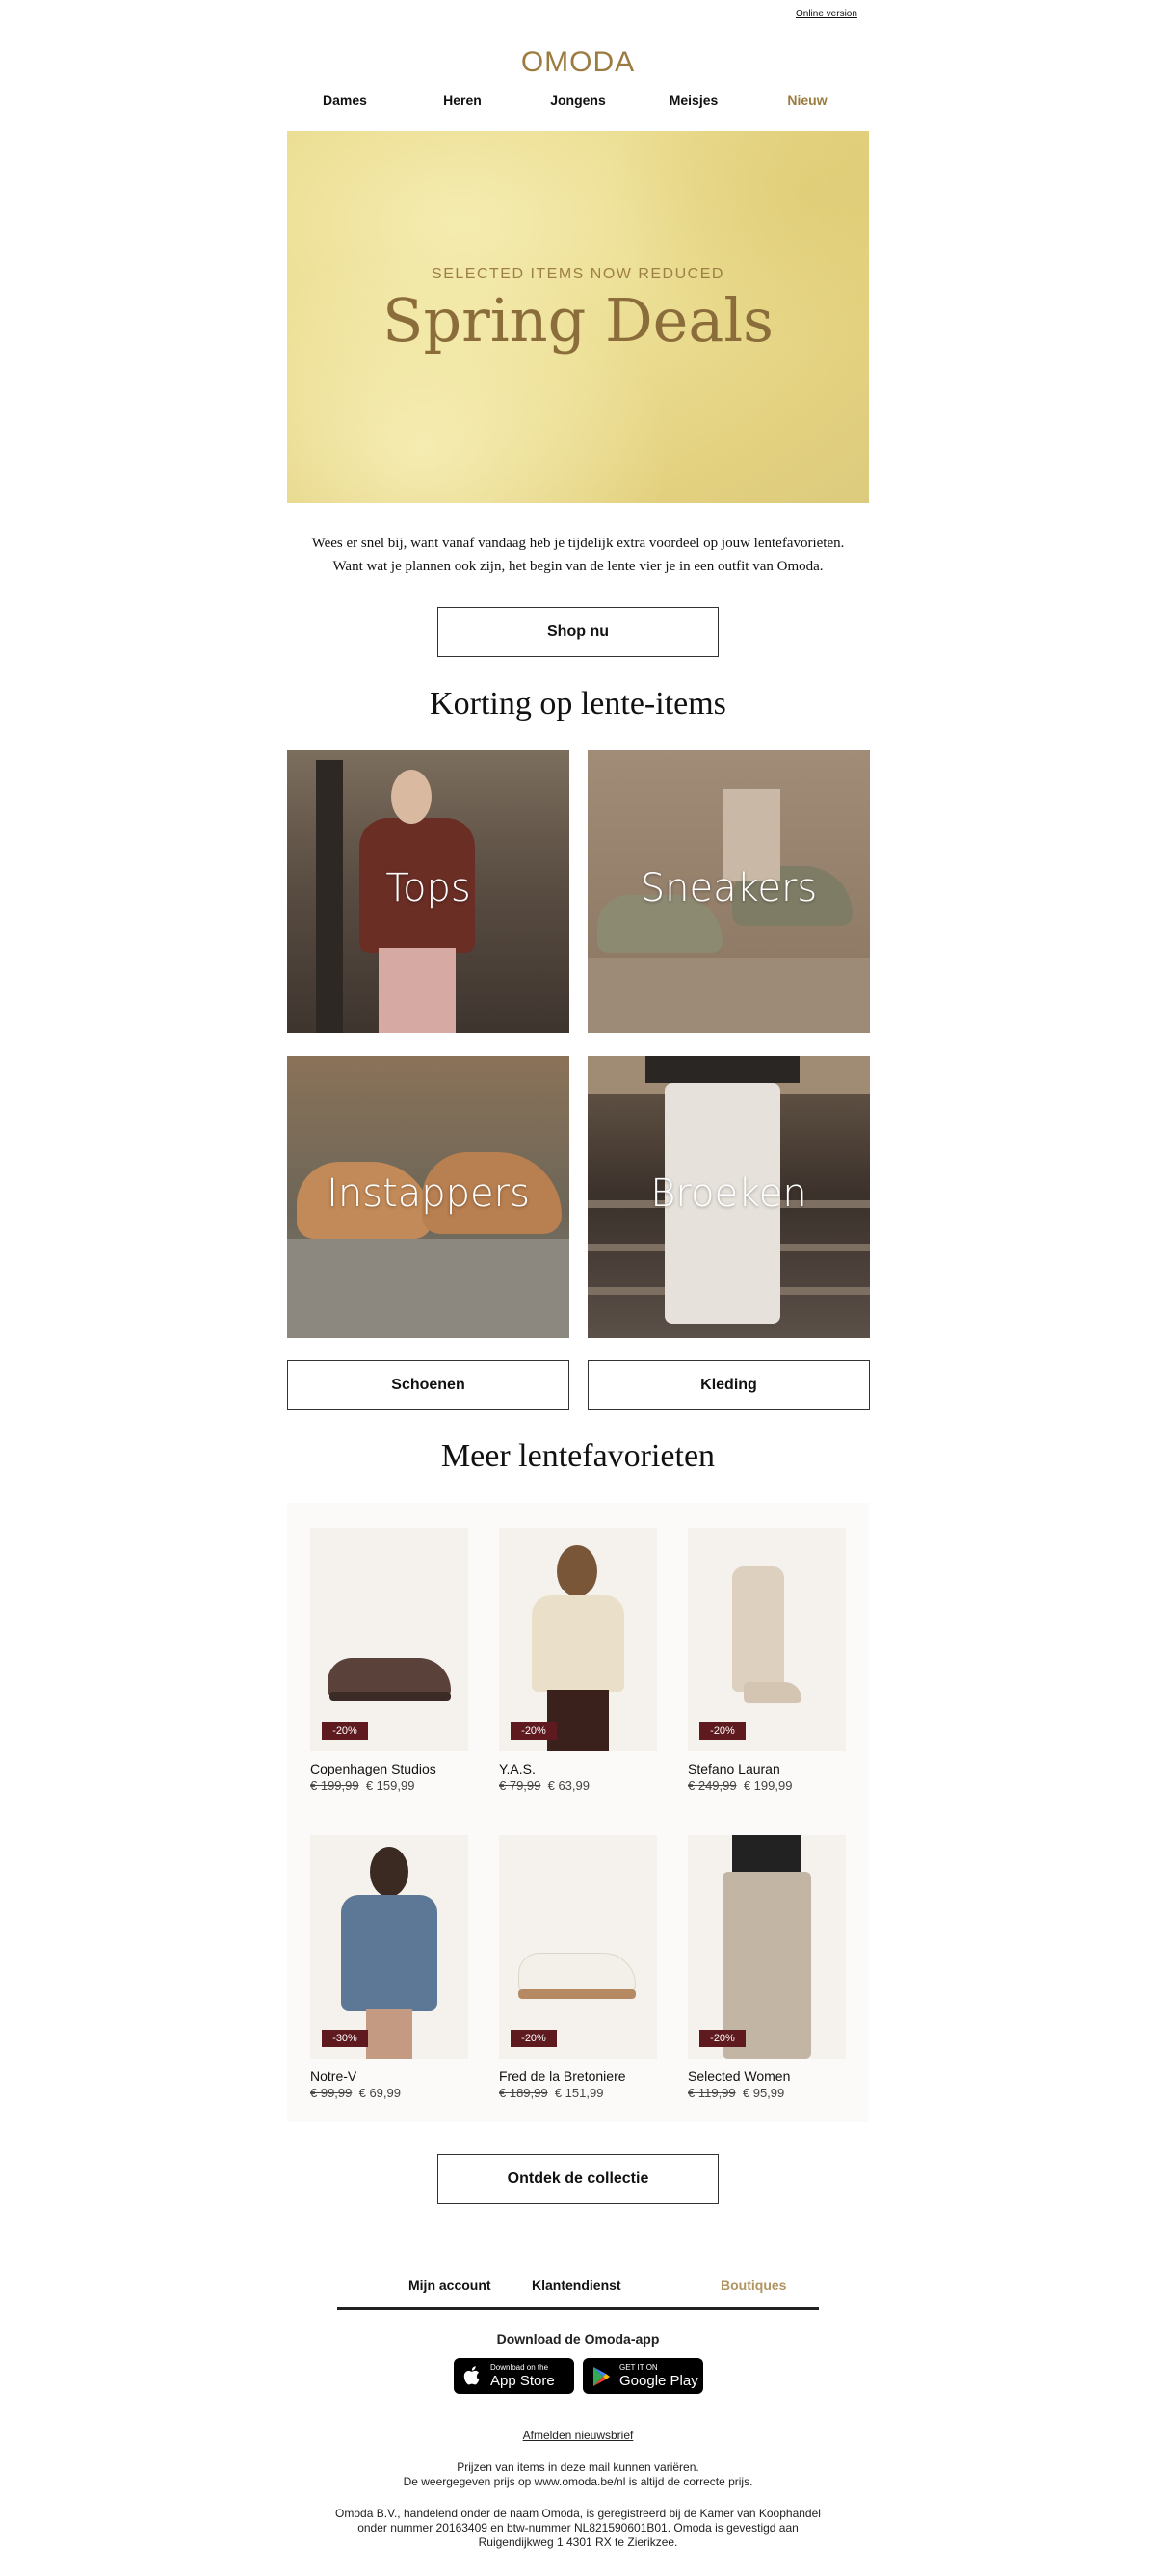 The height and width of the screenshot is (2576, 1156). I want to click on category-label: Instappers, so click(428, 1194).